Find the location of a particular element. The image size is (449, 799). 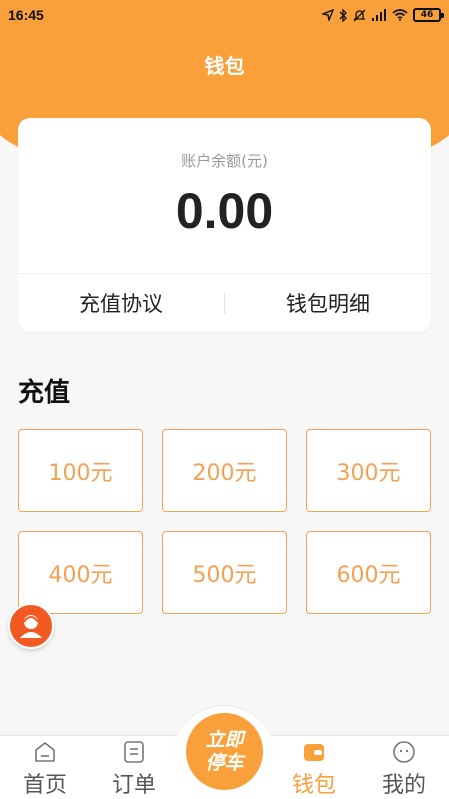

bluetooth-icon is located at coordinates (343, 15).